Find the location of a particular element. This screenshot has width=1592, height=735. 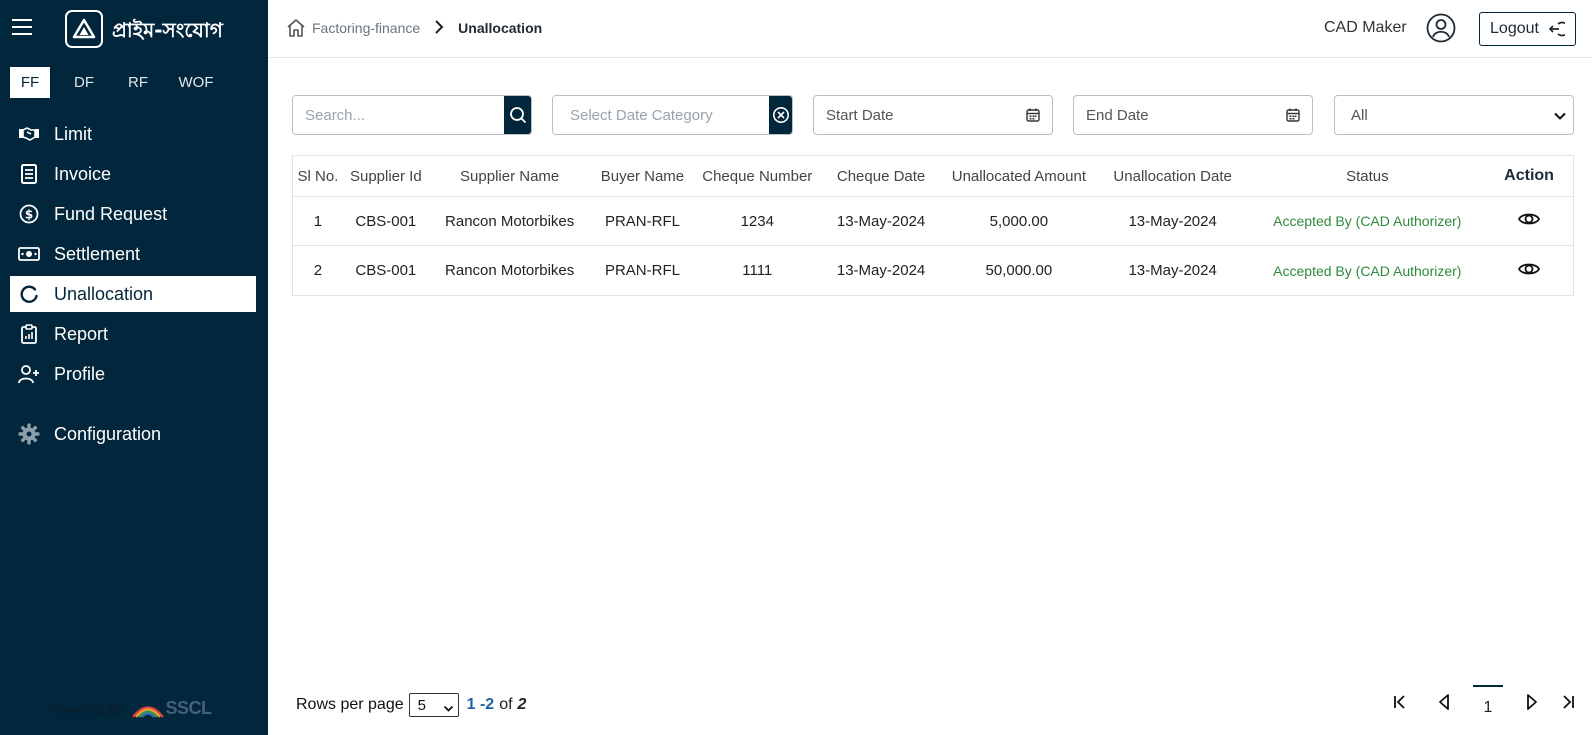

handshake-icon is located at coordinates (29, 134).